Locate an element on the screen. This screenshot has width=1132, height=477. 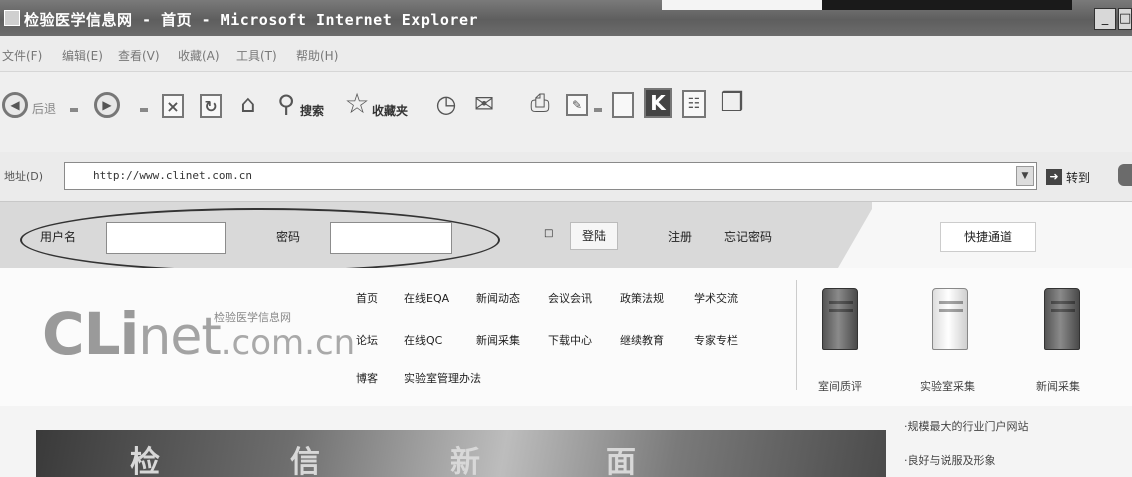
search-label: 搜索 is located at coordinates (312, 110).